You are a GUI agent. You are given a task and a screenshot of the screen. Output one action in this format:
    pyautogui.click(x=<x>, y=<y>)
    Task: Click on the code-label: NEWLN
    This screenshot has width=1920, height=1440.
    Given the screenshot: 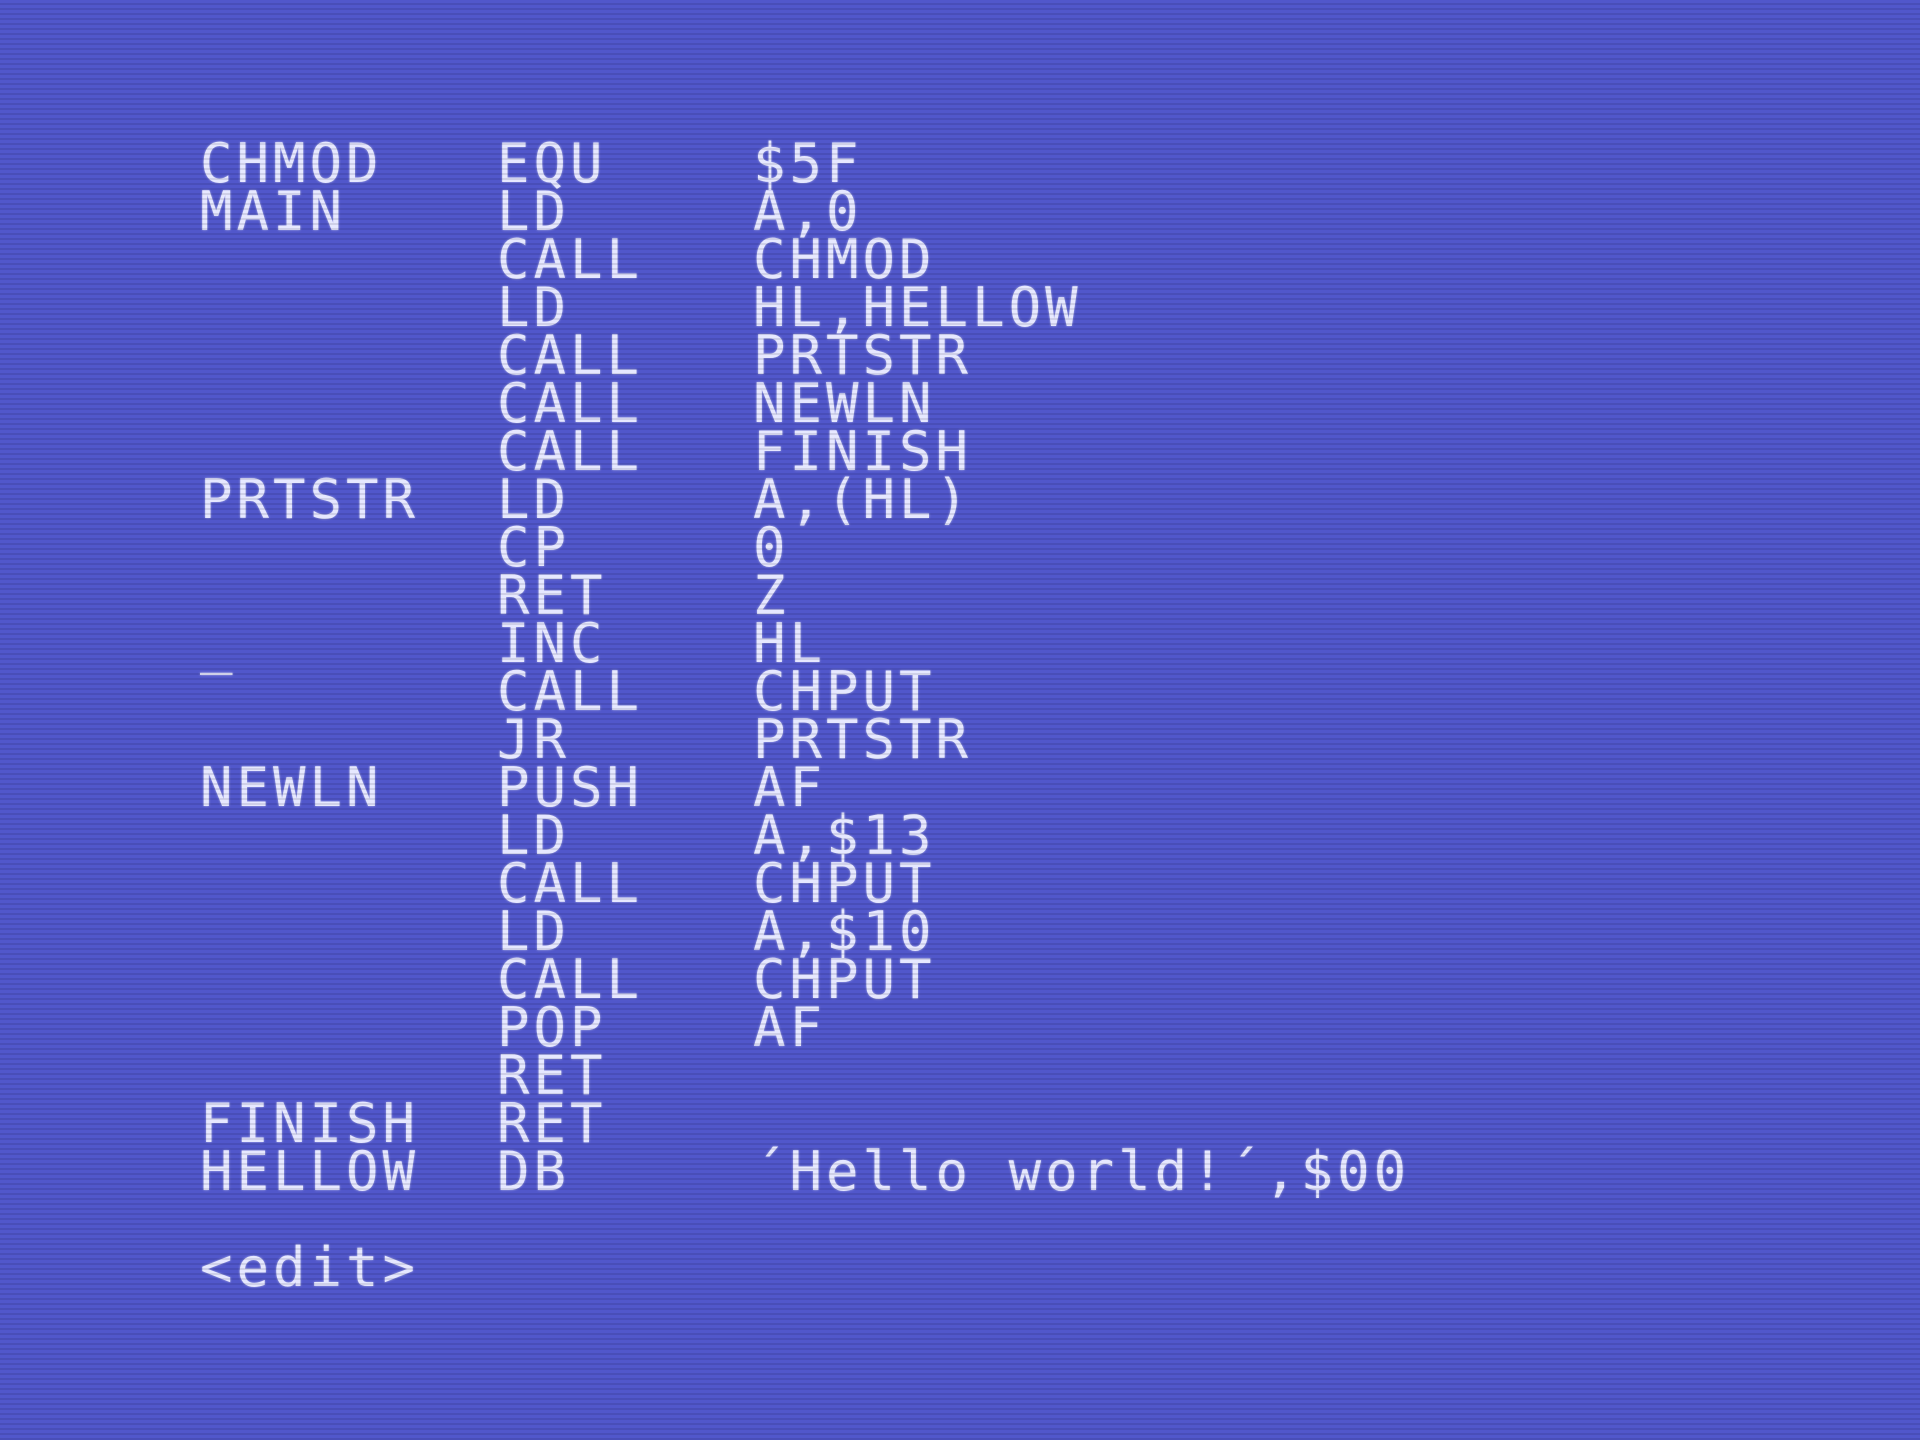 What is the action you would take?
    pyautogui.click(x=291, y=787)
    